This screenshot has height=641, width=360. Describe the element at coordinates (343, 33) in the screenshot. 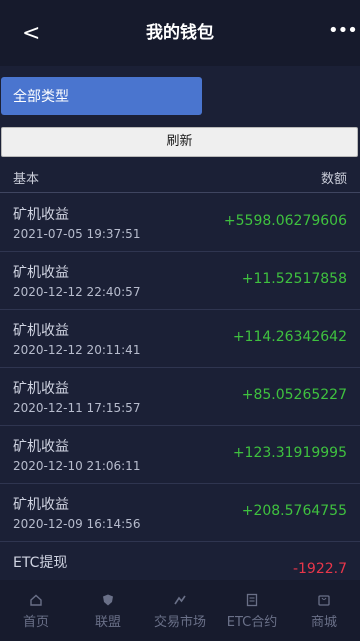

I see `more-options-button: •••` at that location.